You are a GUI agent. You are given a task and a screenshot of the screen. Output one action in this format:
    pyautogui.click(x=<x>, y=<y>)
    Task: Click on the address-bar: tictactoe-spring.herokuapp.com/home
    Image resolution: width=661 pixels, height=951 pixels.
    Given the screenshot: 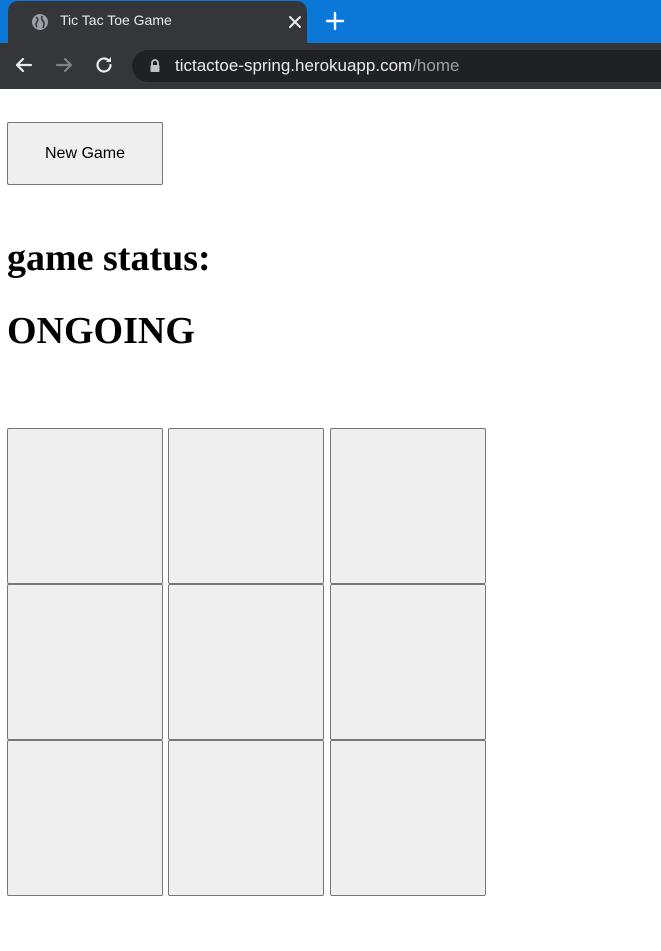 What is the action you would take?
    pyautogui.click(x=396, y=66)
    